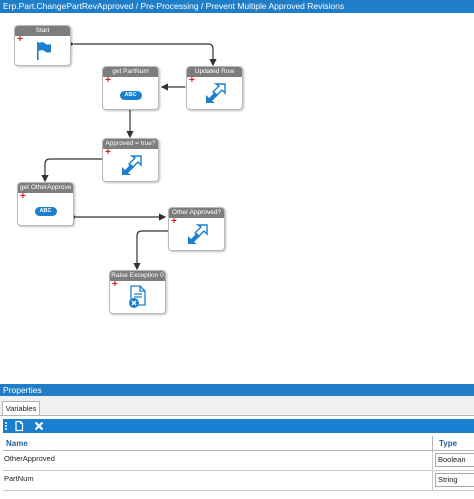 This screenshot has width=474, height=499. What do you see at coordinates (130, 88) in the screenshot?
I see `node-get-partnum: get PartNum + ABC` at bounding box center [130, 88].